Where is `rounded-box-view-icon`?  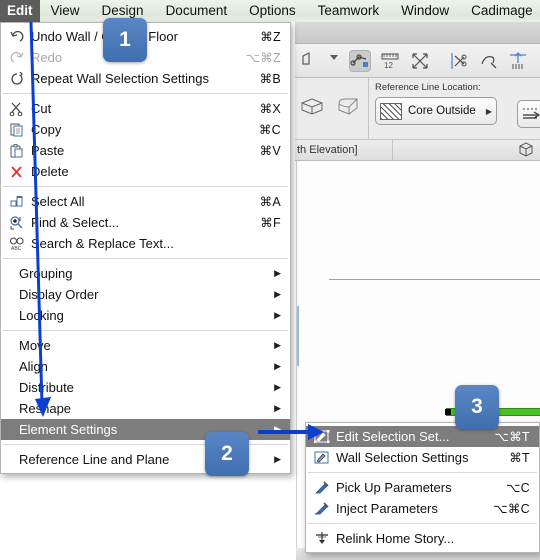 rounded-box-view-icon is located at coordinates (350, 108).